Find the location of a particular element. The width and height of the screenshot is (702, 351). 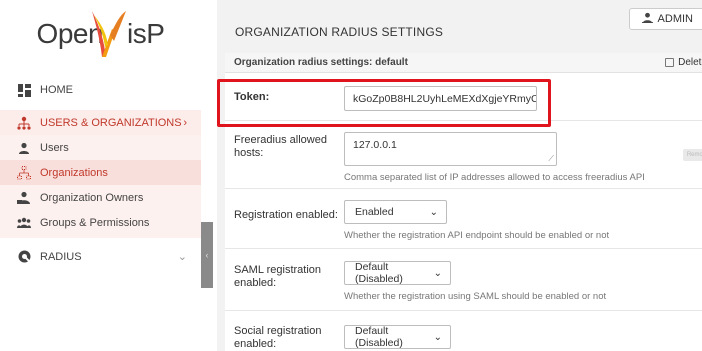

saml-registration-select: Default (Disabled) ⌄ is located at coordinates (397, 273).